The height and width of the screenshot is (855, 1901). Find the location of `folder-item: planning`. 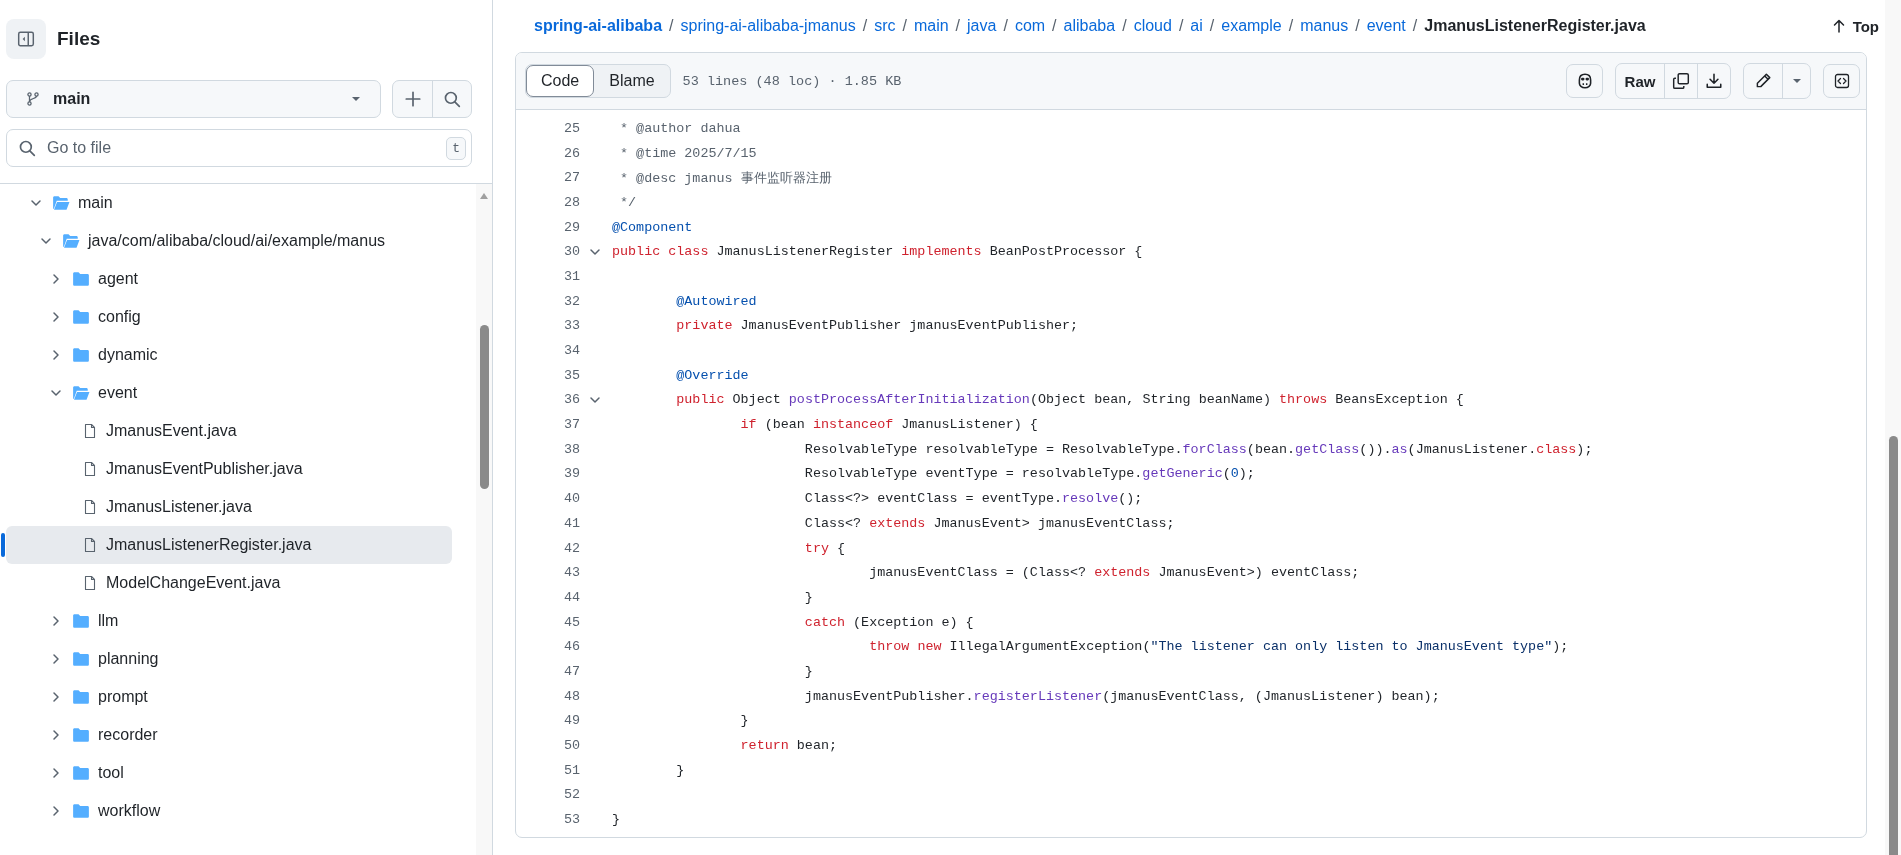

folder-item: planning is located at coordinates (229, 659).